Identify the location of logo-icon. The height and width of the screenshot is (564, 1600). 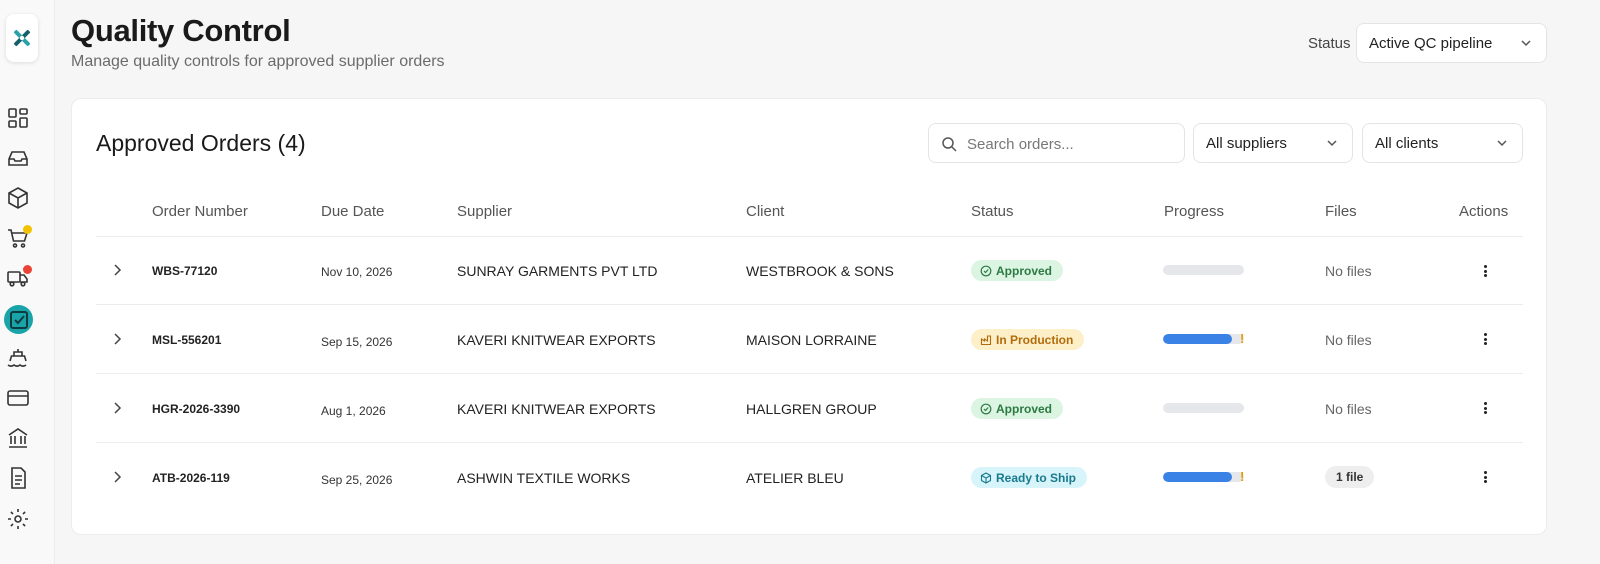
(22, 38).